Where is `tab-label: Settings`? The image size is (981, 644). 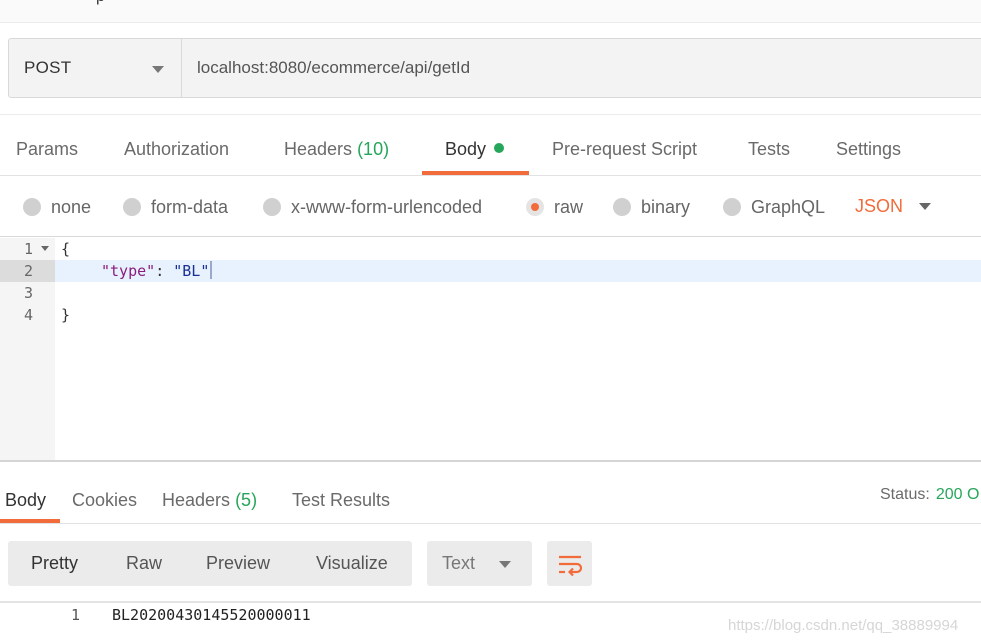 tab-label: Settings is located at coordinates (869, 149).